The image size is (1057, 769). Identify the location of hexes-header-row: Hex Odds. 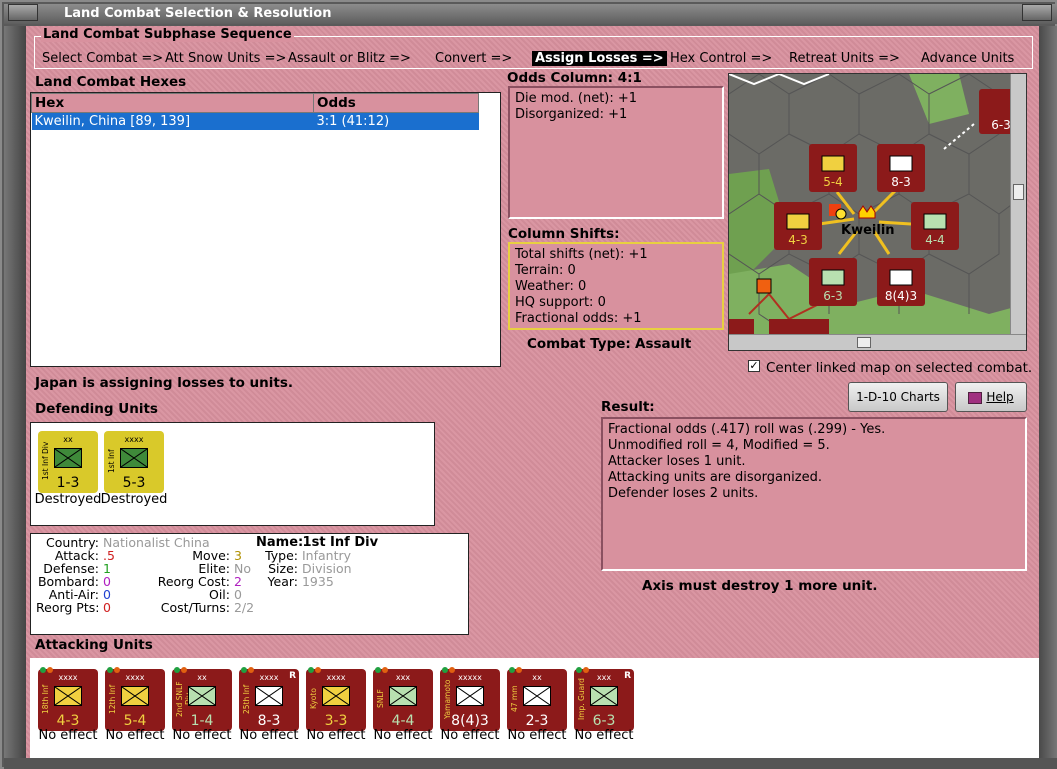
(255, 103).